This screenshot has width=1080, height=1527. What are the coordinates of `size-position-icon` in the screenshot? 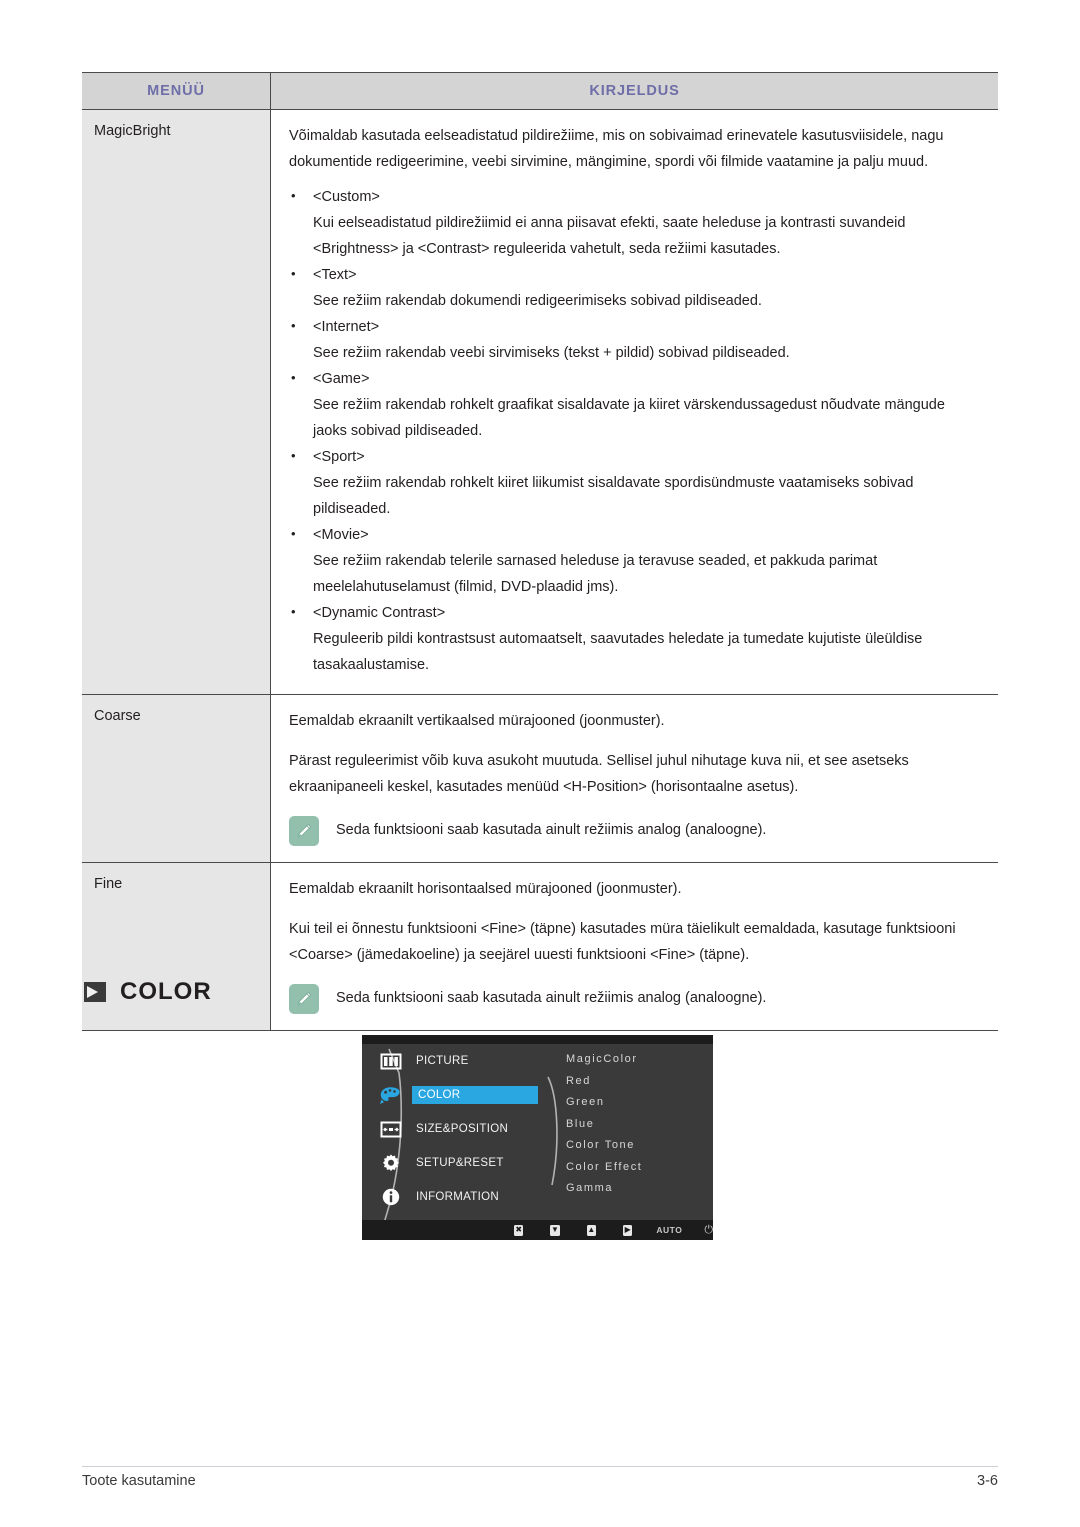 It's located at (391, 1129).